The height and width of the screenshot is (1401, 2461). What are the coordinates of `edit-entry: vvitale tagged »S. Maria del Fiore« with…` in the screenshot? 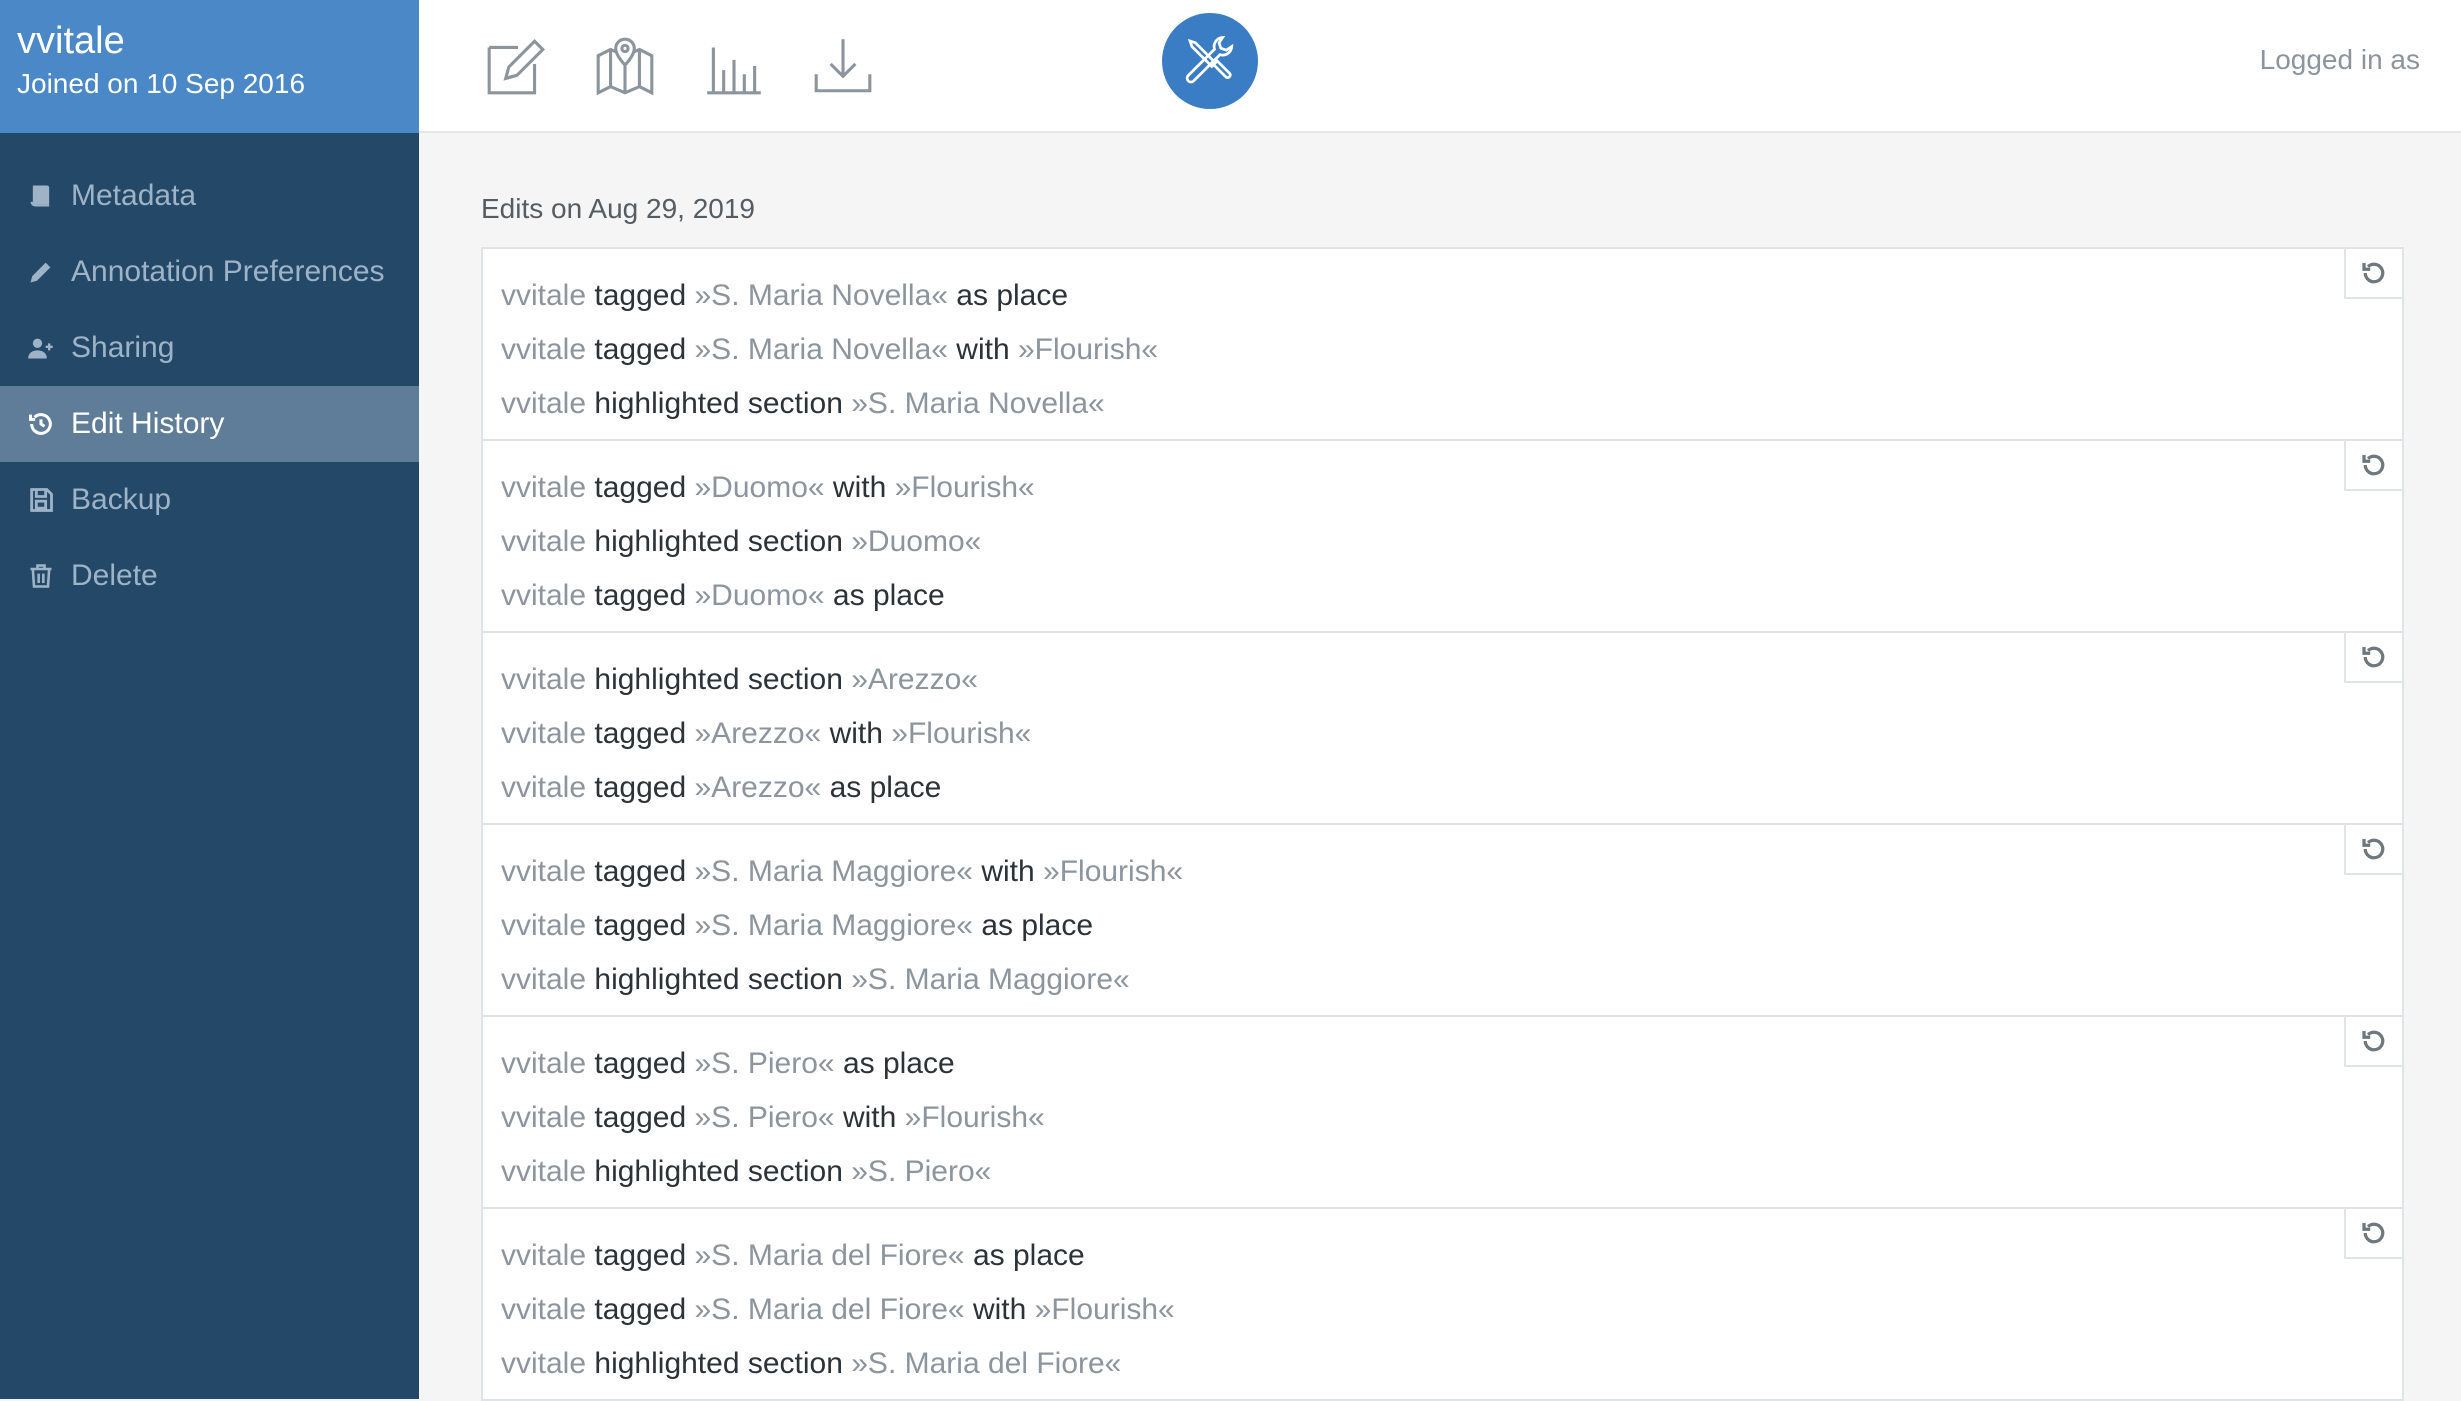 It's located at (1451, 1310).